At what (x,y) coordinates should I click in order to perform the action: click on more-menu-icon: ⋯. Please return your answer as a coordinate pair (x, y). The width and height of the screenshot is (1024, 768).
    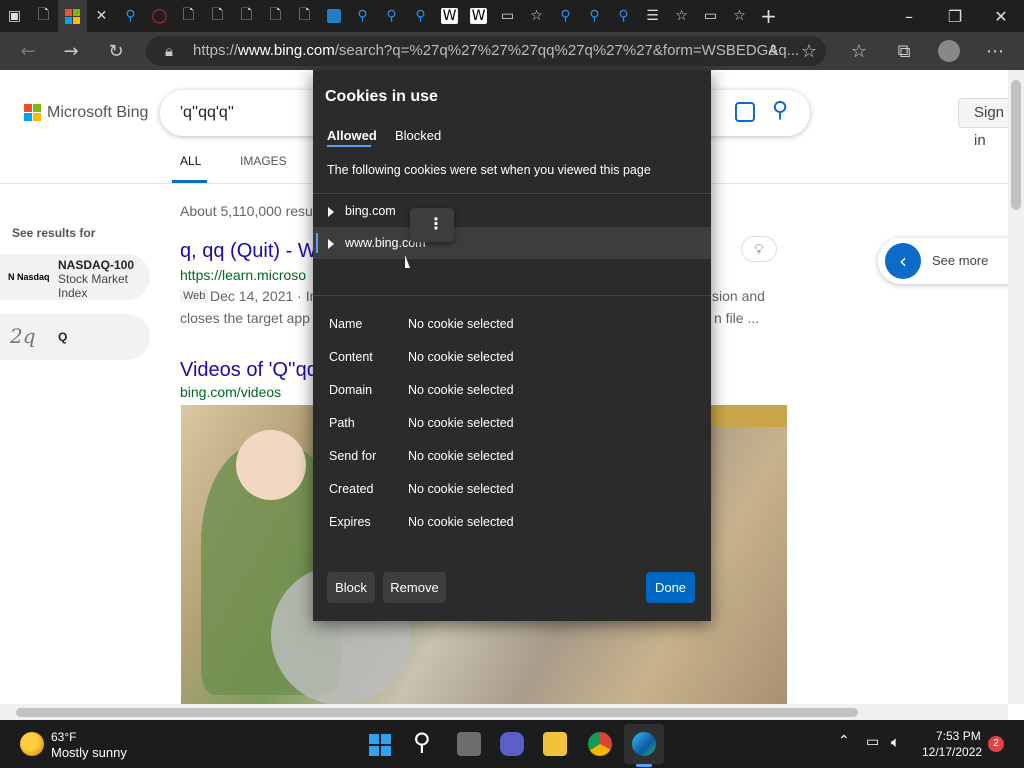
    Looking at the image, I should click on (995, 51).